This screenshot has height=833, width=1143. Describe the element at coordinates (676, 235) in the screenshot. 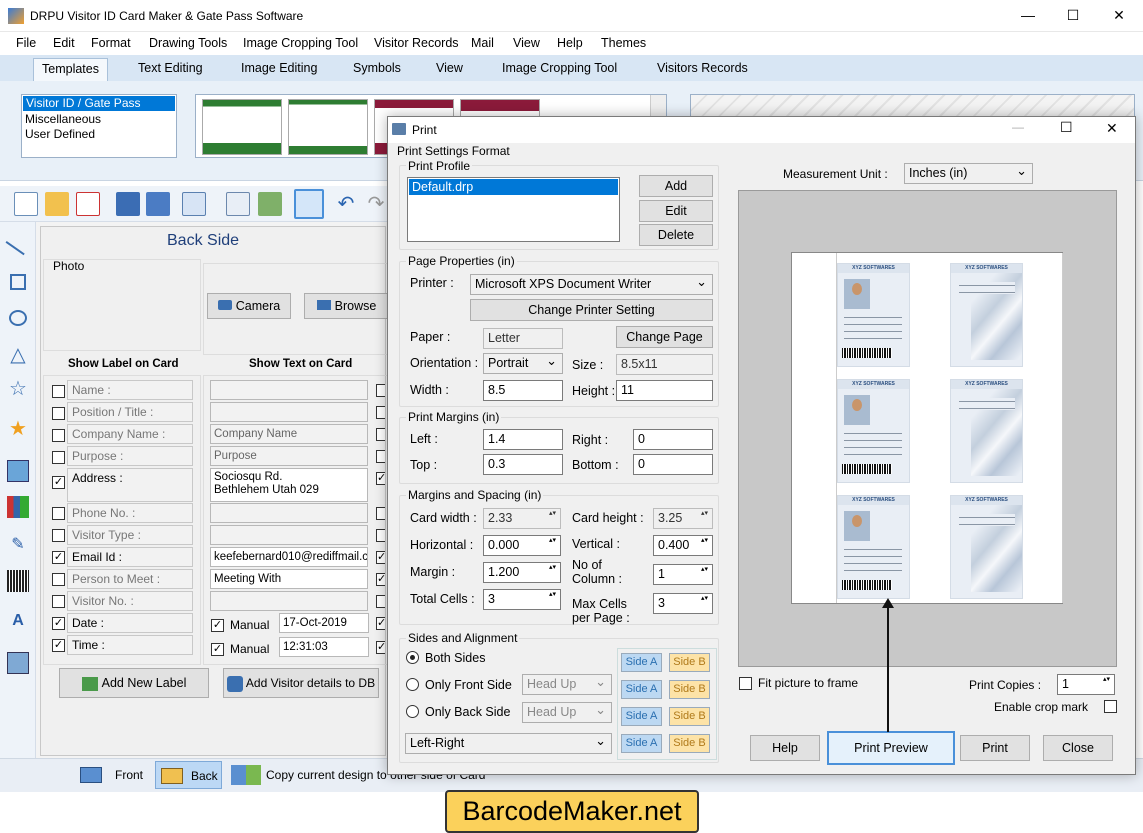

I see `delete-profile-button: Delete` at that location.